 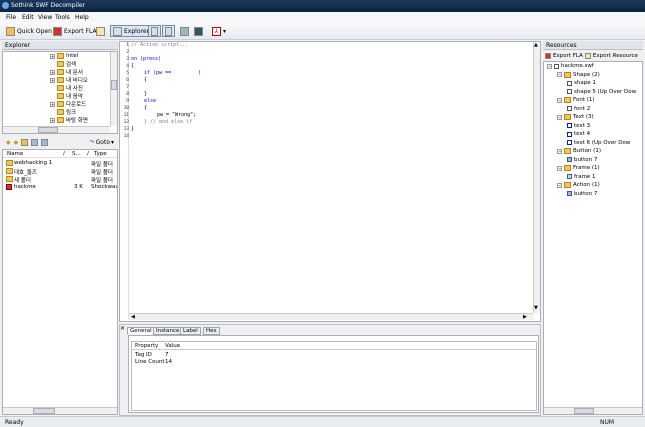 I want to click on code-hscrollbar: ◀ ▶, so click(x=331, y=316).